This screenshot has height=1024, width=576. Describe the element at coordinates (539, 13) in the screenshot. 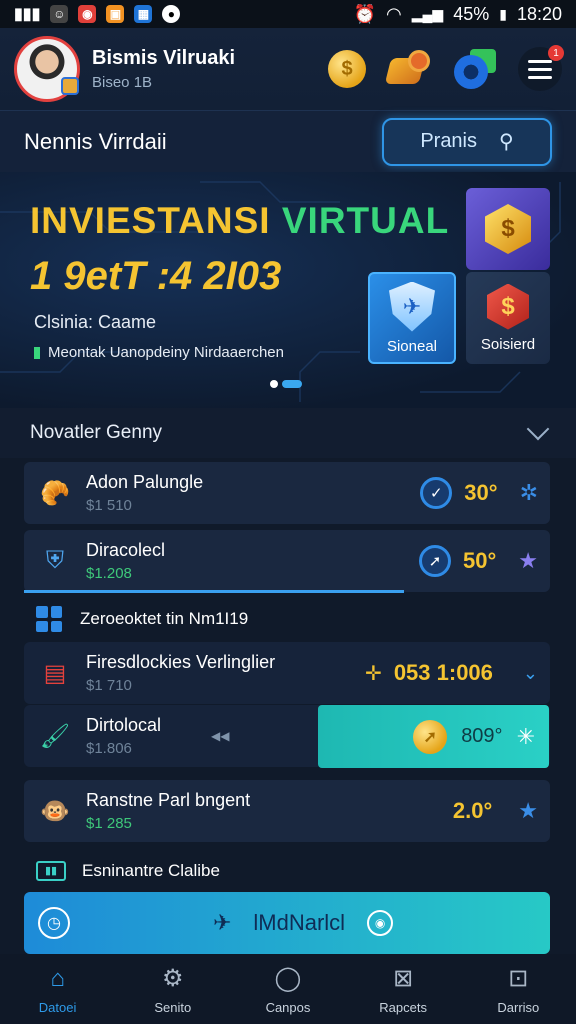

I see `clock: 18:20` at that location.